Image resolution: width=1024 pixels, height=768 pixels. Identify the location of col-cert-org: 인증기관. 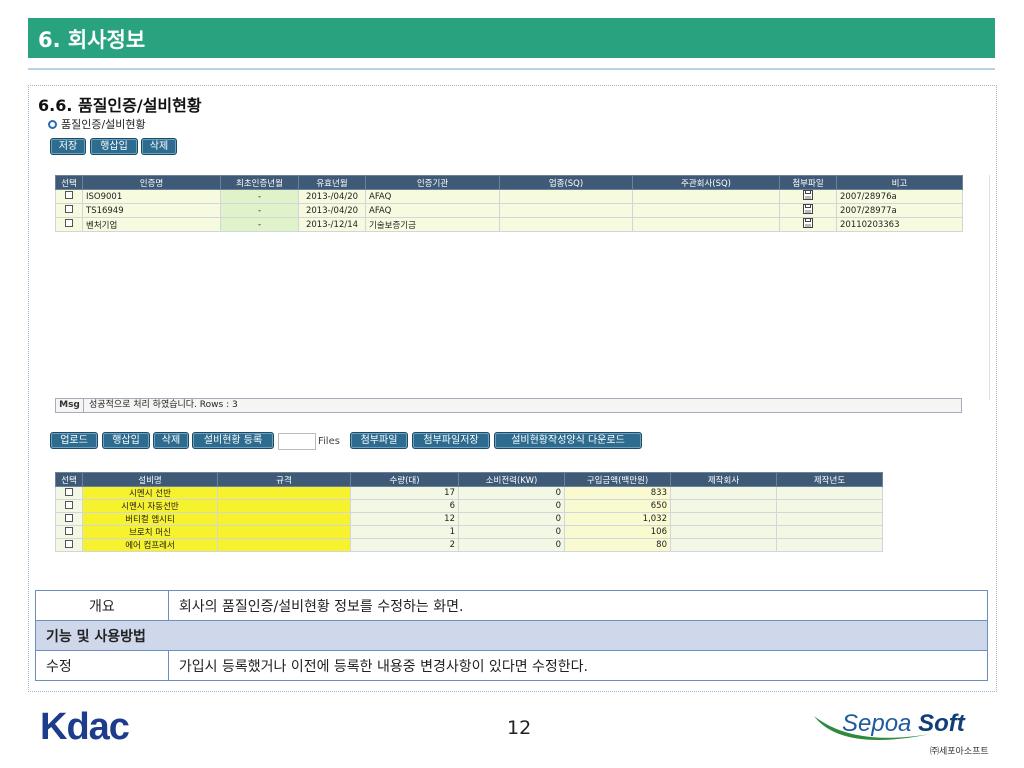
(432, 182).